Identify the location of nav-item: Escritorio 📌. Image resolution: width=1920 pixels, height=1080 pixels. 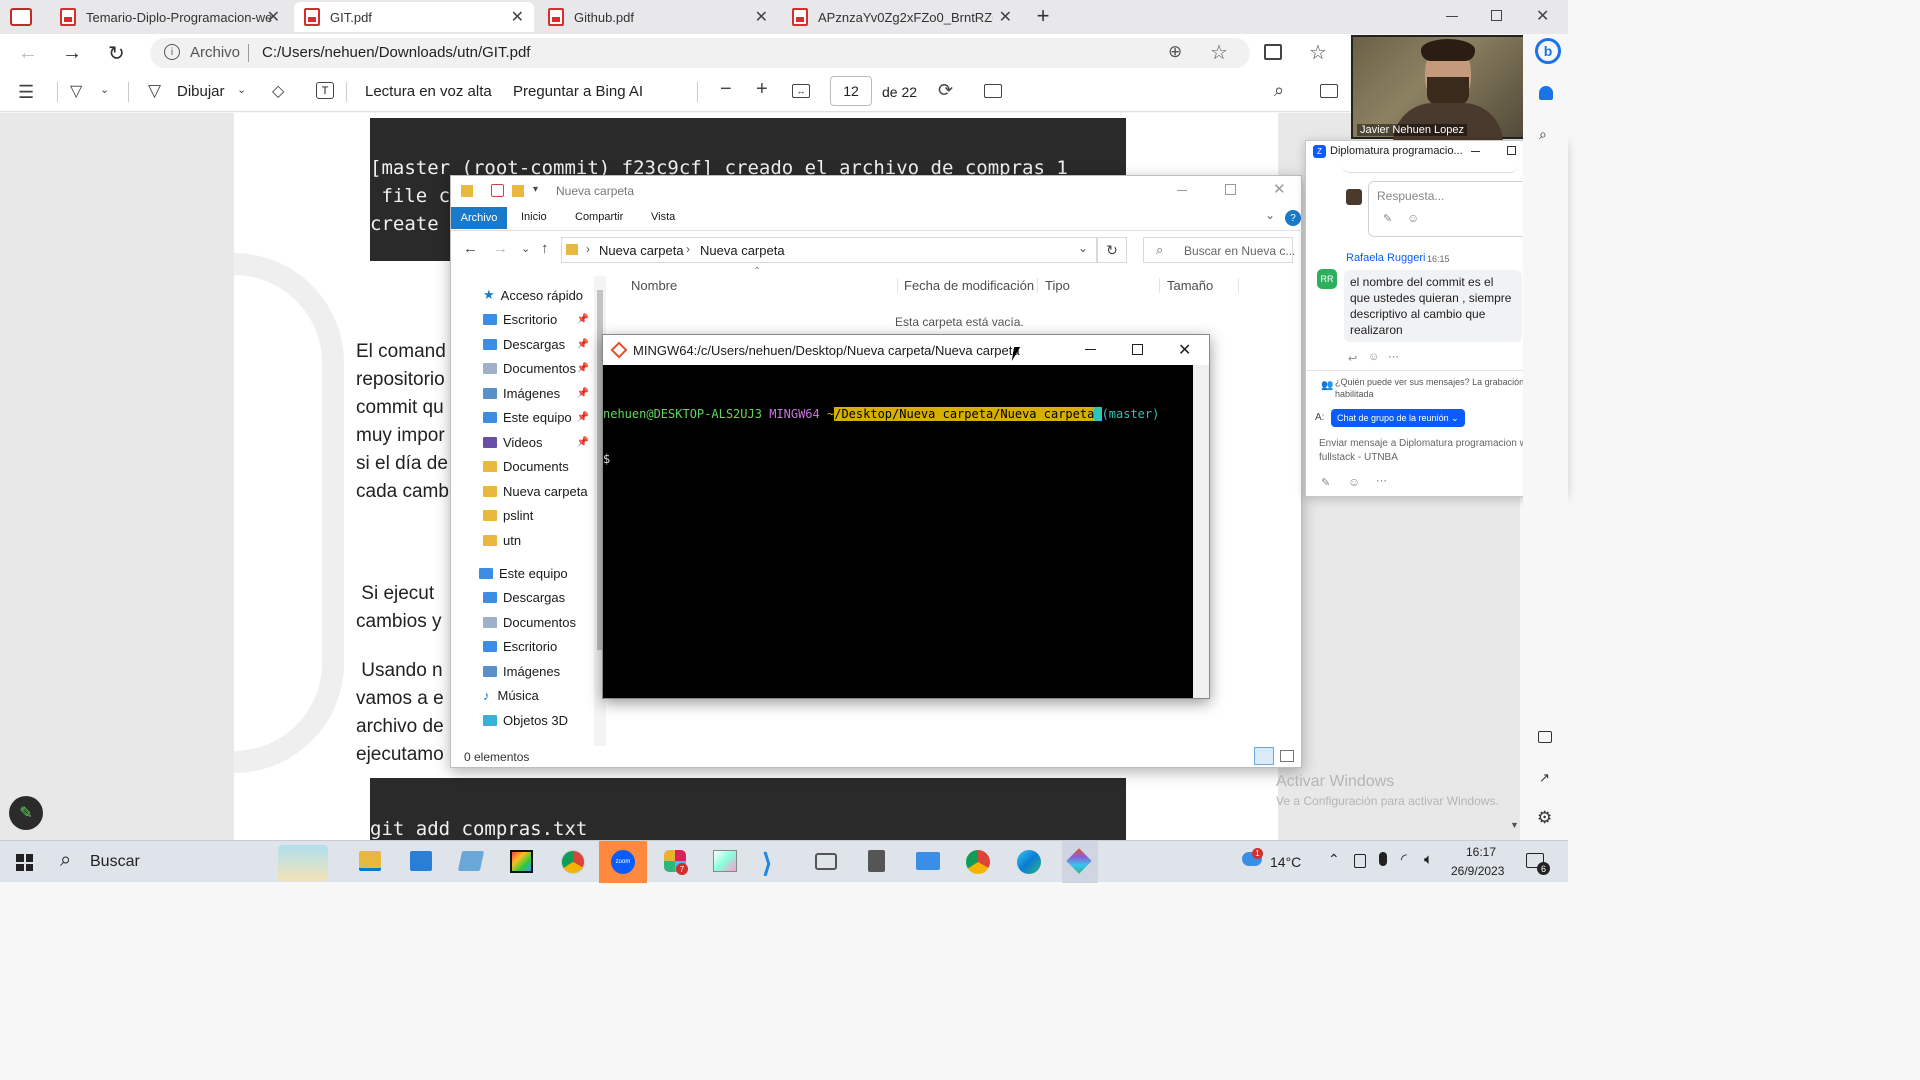
(538, 319).